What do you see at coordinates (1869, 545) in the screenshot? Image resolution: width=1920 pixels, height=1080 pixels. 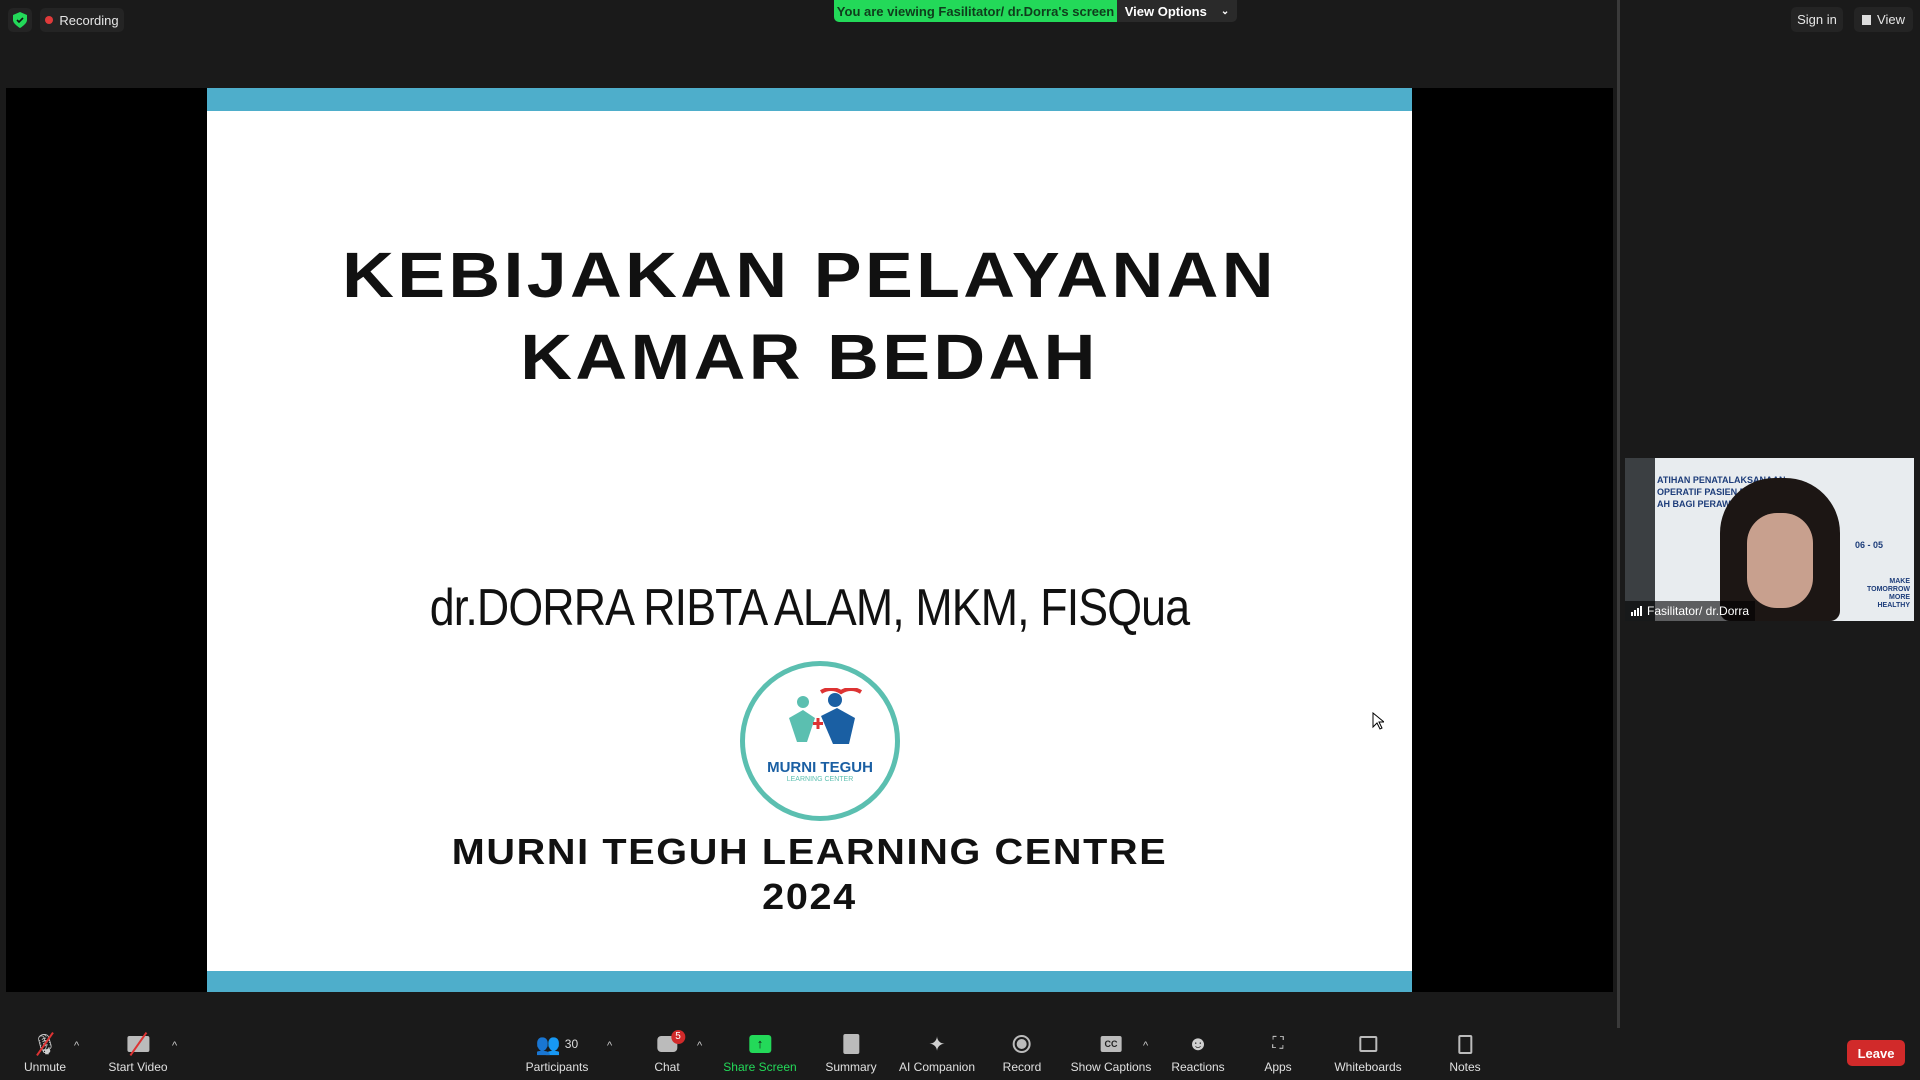 I see `bg-dates: 06 - 05` at bounding box center [1869, 545].